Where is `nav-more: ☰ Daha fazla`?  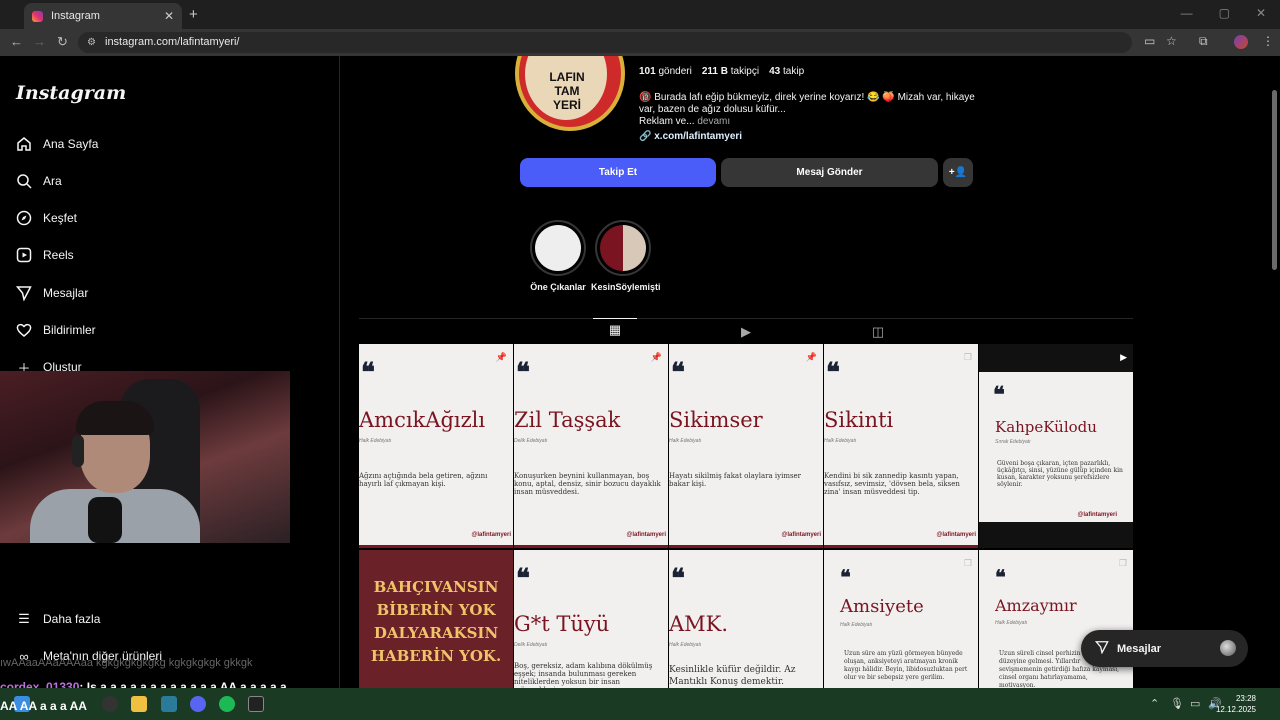 nav-more: ☰ Daha fazla is located at coordinates (58, 619).